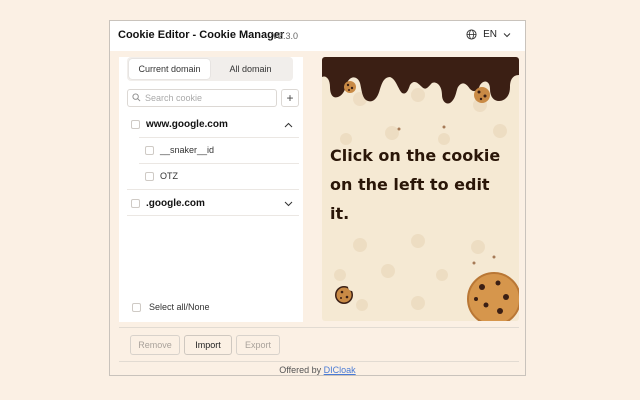 The height and width of the screenshot is (400, 640). What do you see at coordinates (136, 307) in the screenshot?
I see `select-all-checkbox` at bounding box center [136, 307].